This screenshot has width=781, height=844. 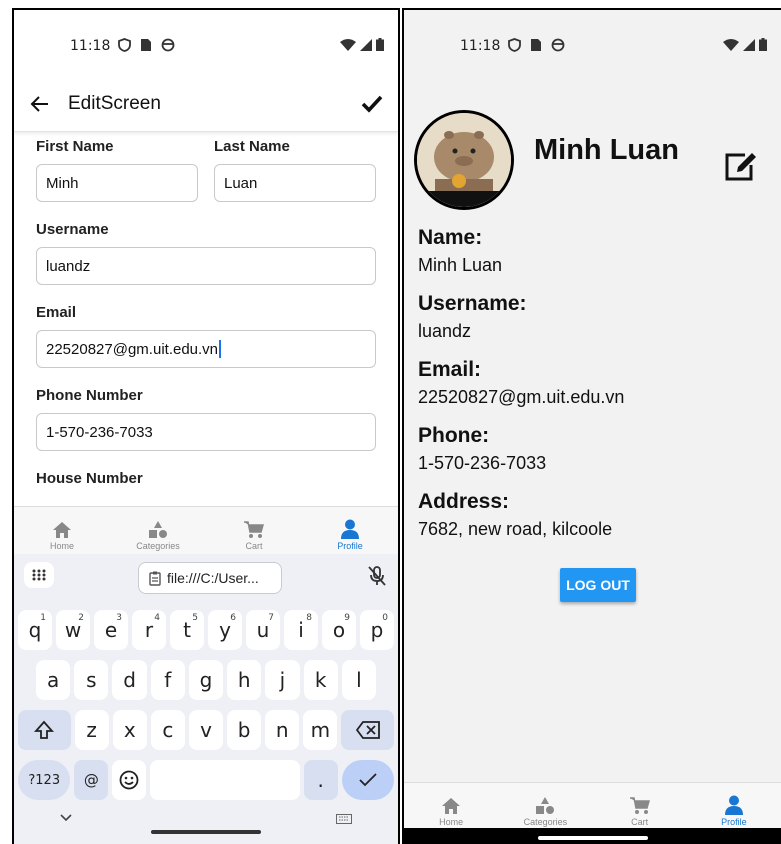 What do you see at coordinates (320, 680) in the screenshot?
I see `key-k: k` at bounding box center [320, 680].